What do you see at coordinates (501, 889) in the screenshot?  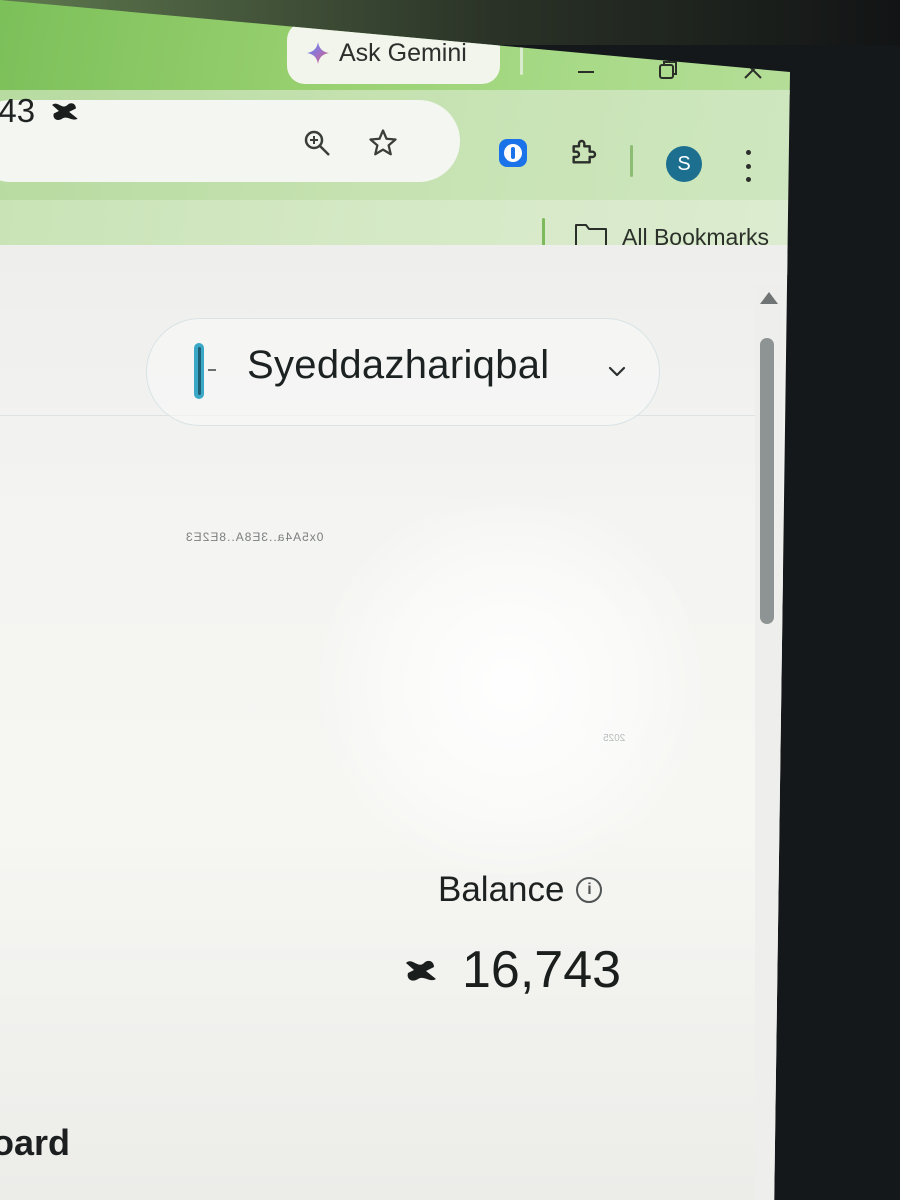 I see `balance-label: Balance` at bounding box center [501, 889].